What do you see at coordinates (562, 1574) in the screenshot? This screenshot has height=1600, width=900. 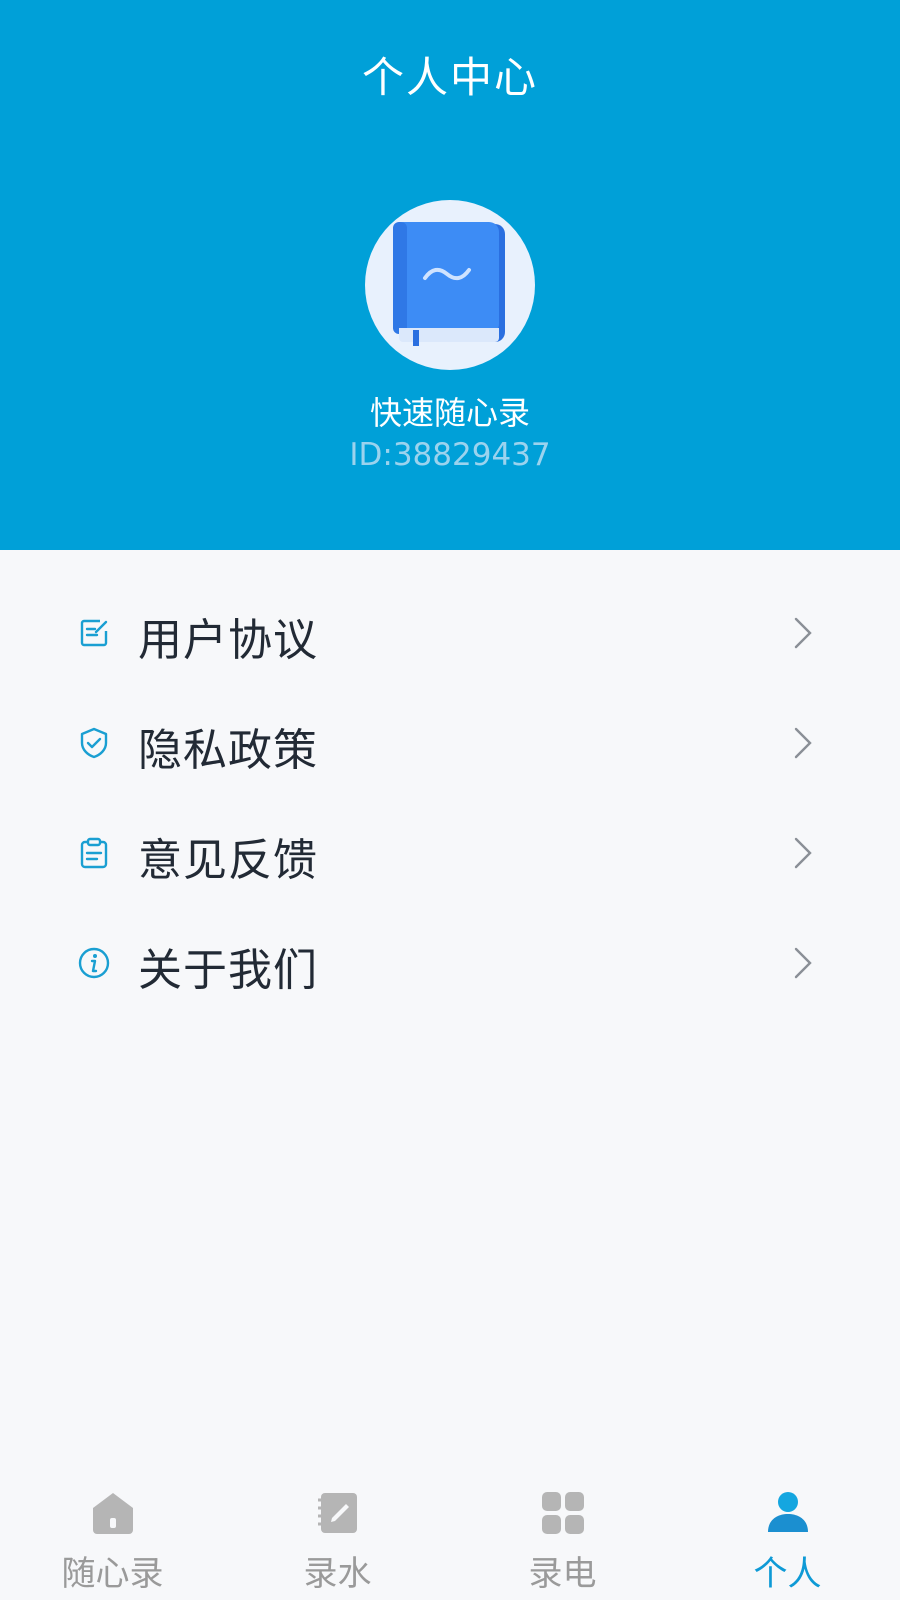 I see `tab-label: 录电` at bounding box center [562, 1574].